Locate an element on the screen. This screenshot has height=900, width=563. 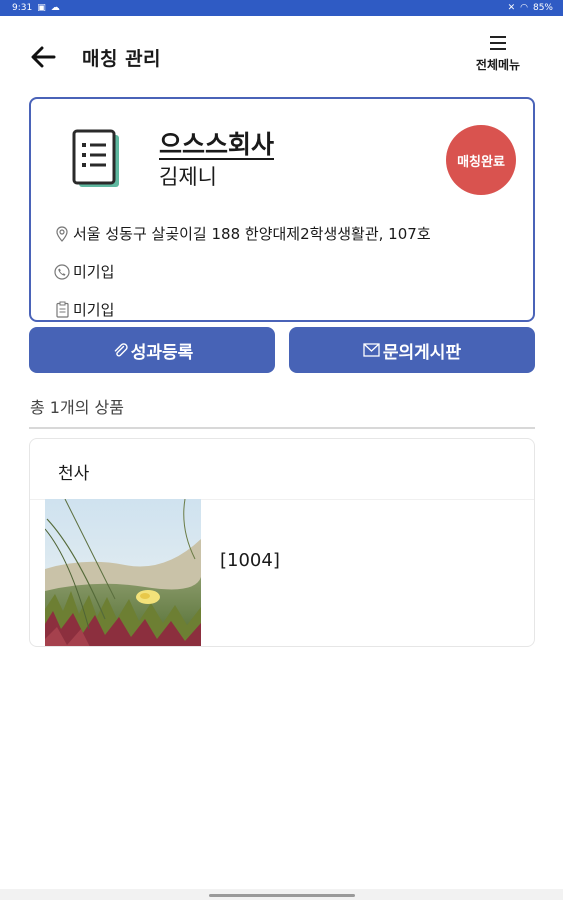
back-button is located at coordinates (43, 57).